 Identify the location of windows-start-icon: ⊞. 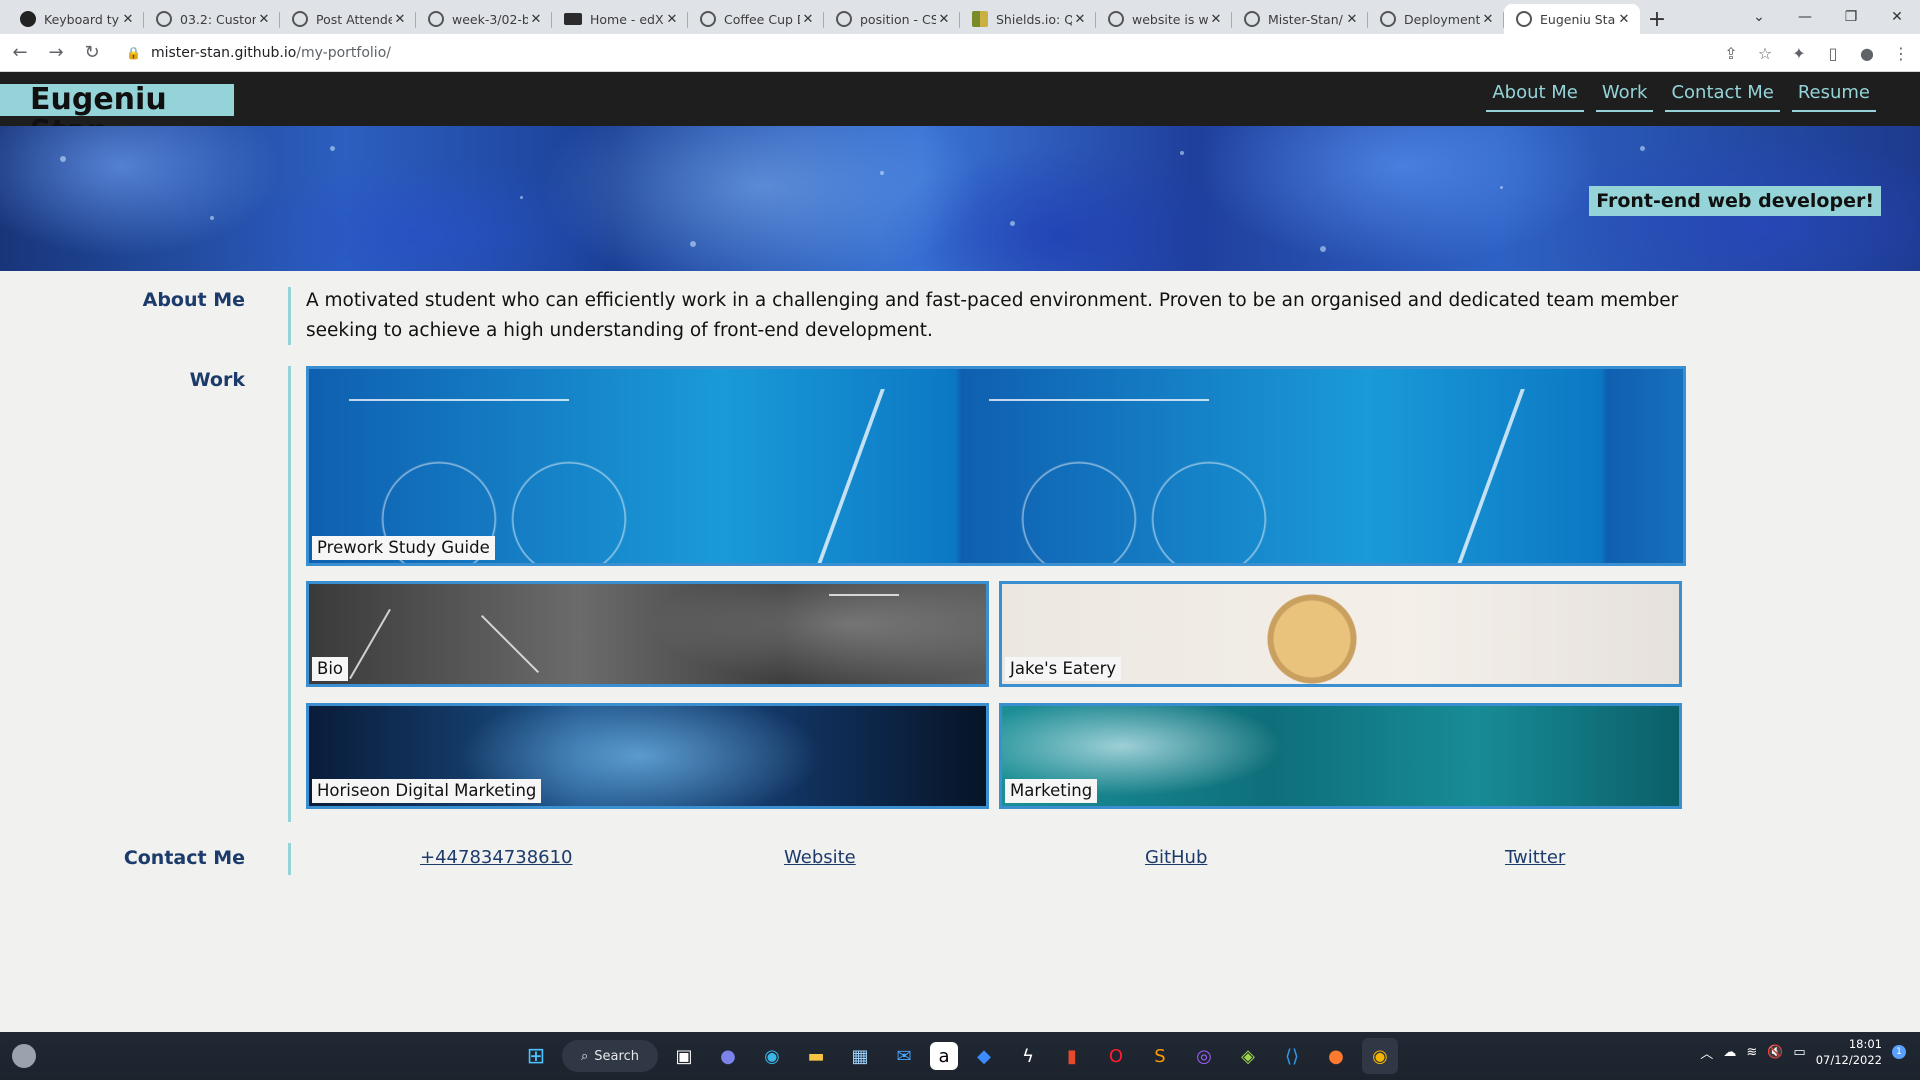
(536, 1056).